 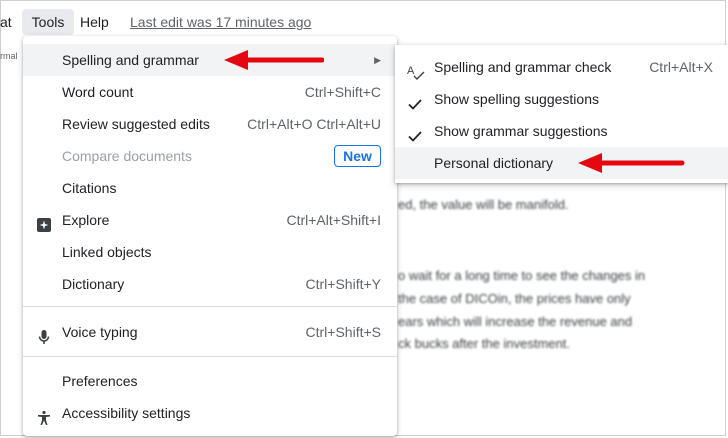 I want to click on menu-item-label: Explore, so click(x=86, y=220).